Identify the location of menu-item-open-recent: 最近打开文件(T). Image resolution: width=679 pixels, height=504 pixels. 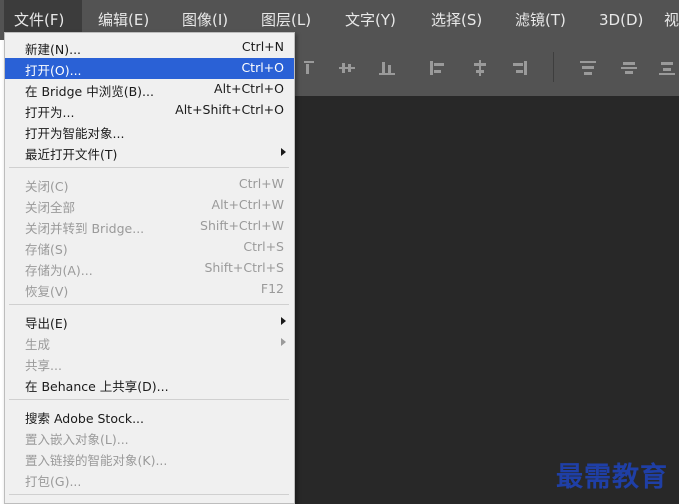
(149, 152).